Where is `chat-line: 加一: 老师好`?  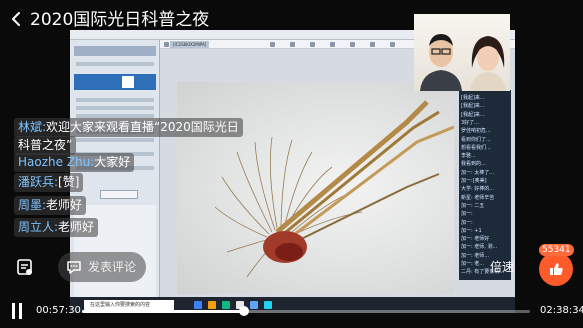
chat-line: 加一: 老师好 is located at coordinates (475, 239).